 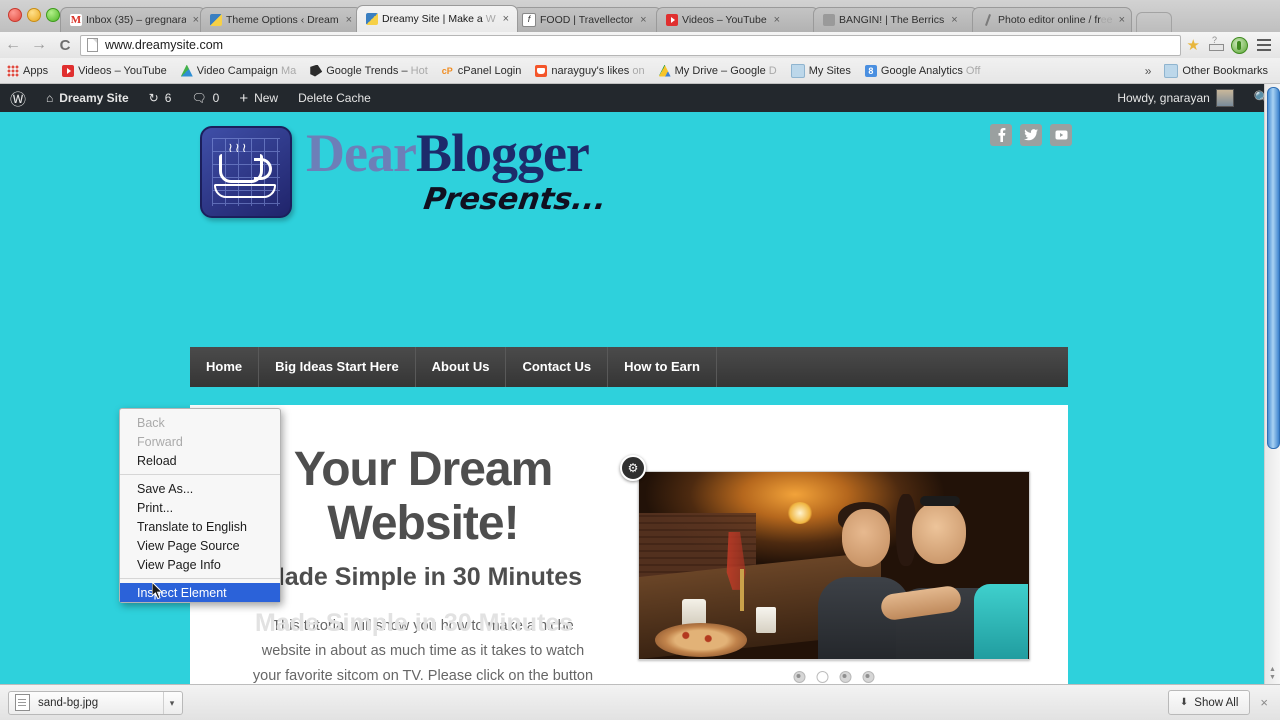 What do you see at coordinates (18, 98) in the screenshot?
I see `wp-logo-button: Ⓦ` at bounding box center [18, 98].